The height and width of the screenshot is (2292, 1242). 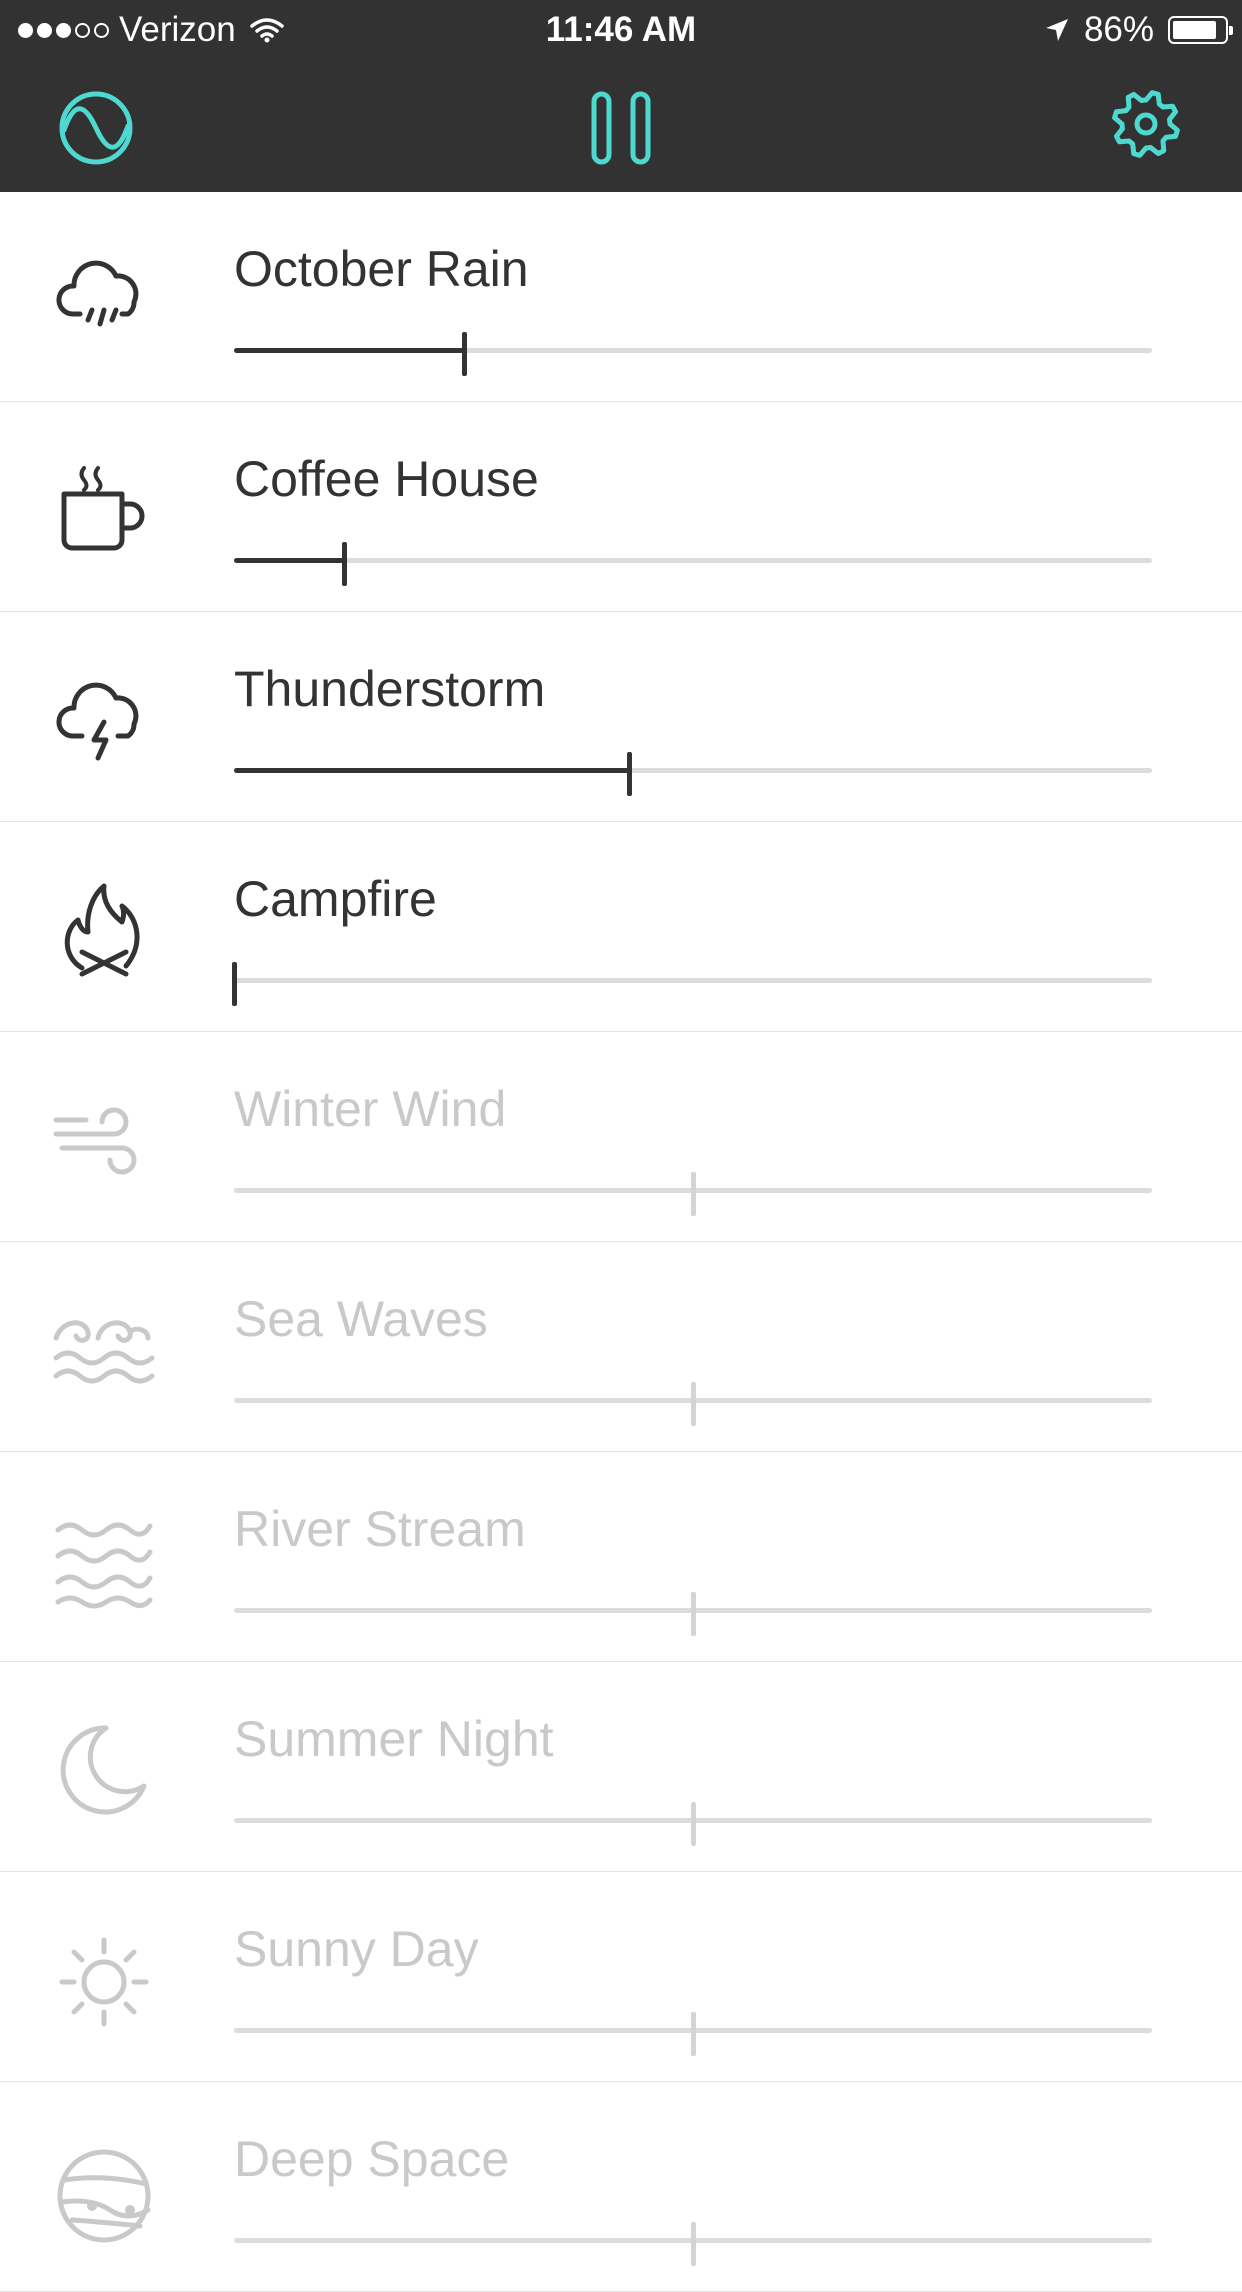 What do you see at coordinates (104, 2192) in the screenshot?
I see `planet-icon` at bounding box center [104, 2192].